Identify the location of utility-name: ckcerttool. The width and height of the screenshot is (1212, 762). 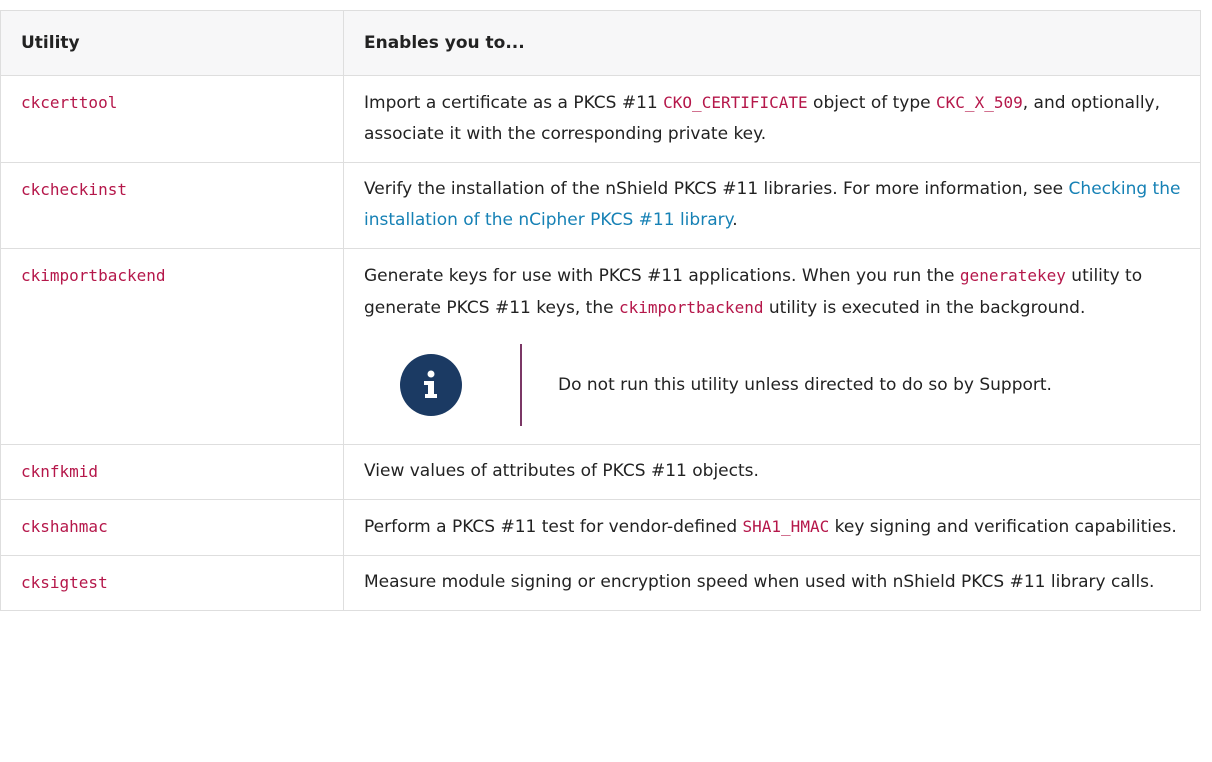
(69, 102).